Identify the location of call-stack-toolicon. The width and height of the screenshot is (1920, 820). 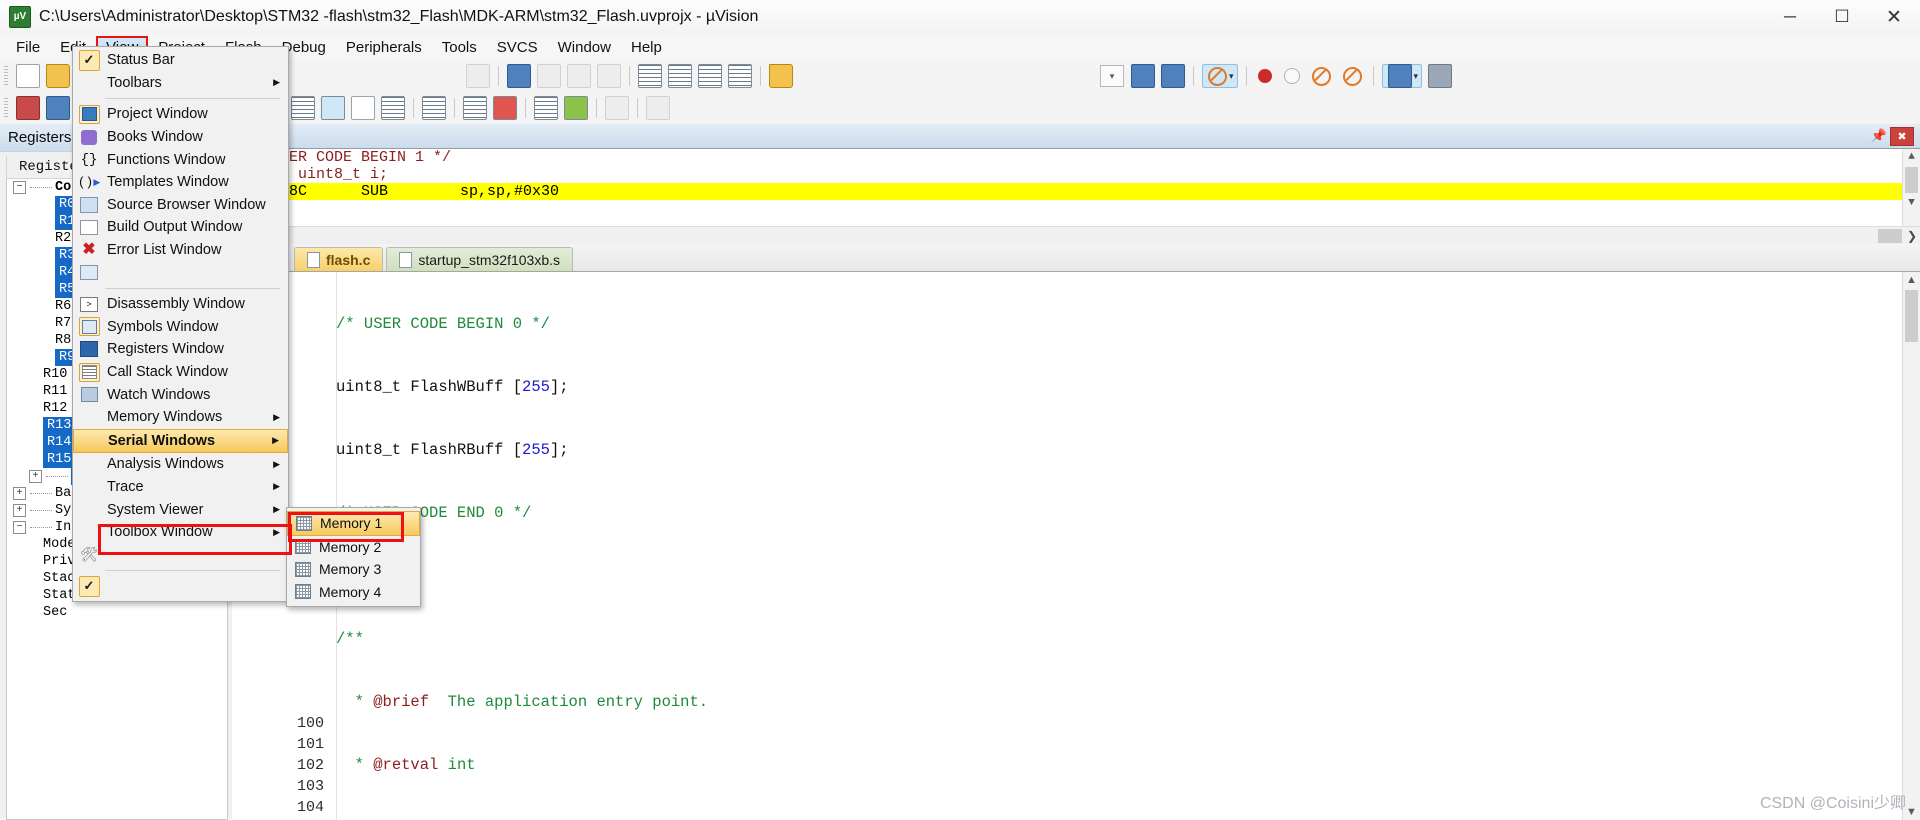
(434, 108).